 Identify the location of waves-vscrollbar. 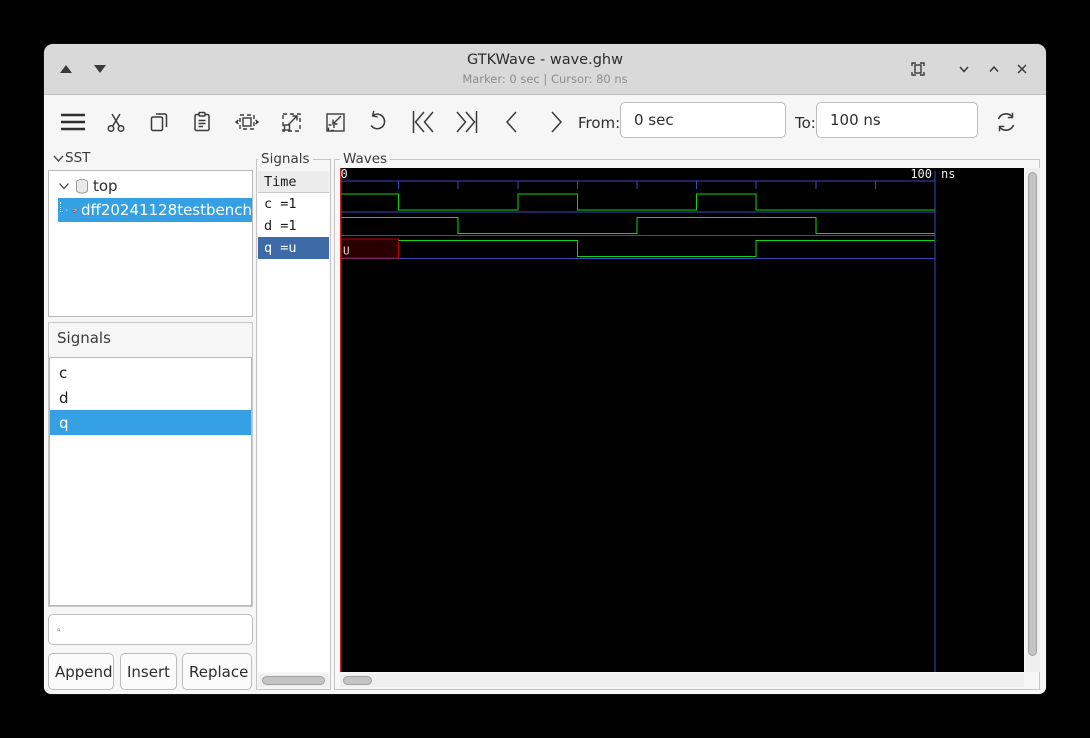
(1033, 420).